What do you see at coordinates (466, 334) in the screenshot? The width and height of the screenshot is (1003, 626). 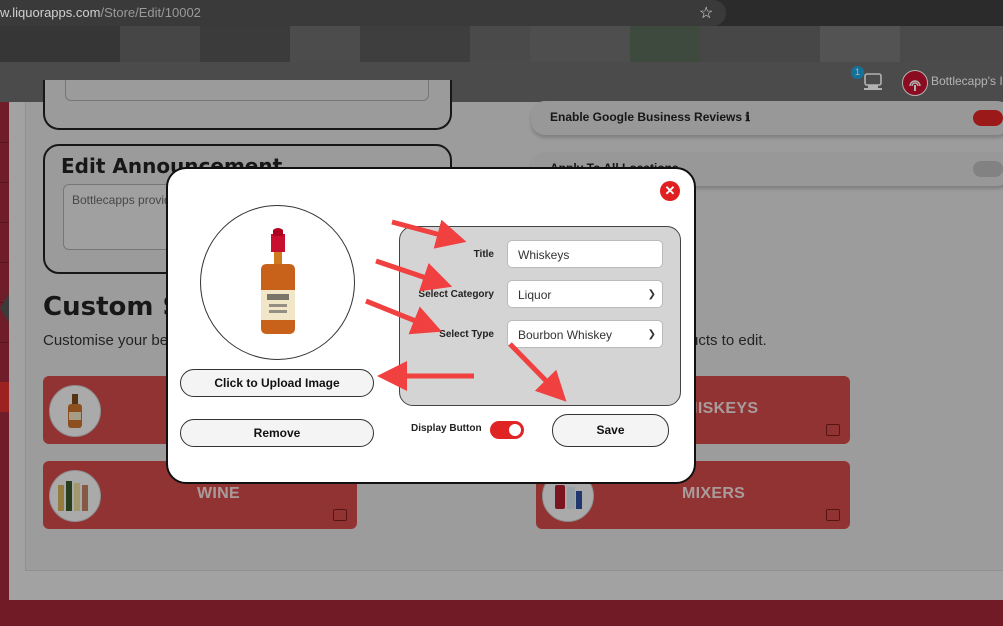 I see `type-label: Select Type` at bounding box center [466, 334].